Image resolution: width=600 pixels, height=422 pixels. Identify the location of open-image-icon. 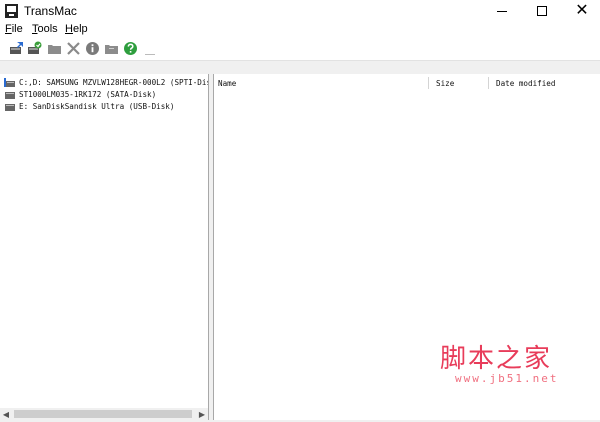
(16, 48).